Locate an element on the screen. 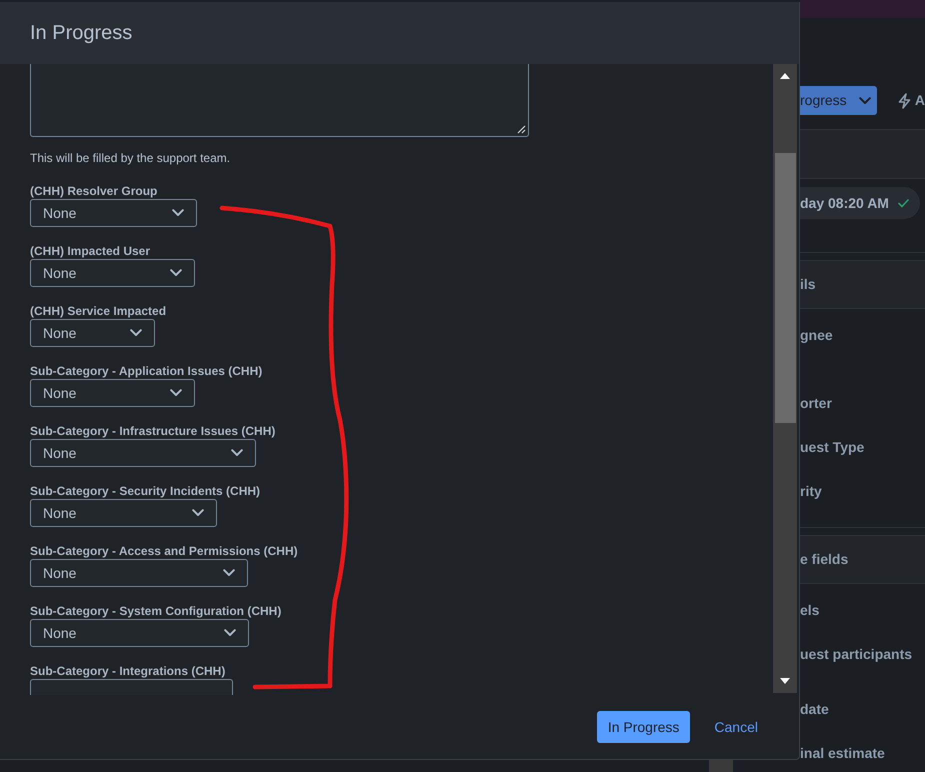 This screenshot has width=925, height=772. field-label: (CHH) Impacted User is located at coordinates (90, 251).